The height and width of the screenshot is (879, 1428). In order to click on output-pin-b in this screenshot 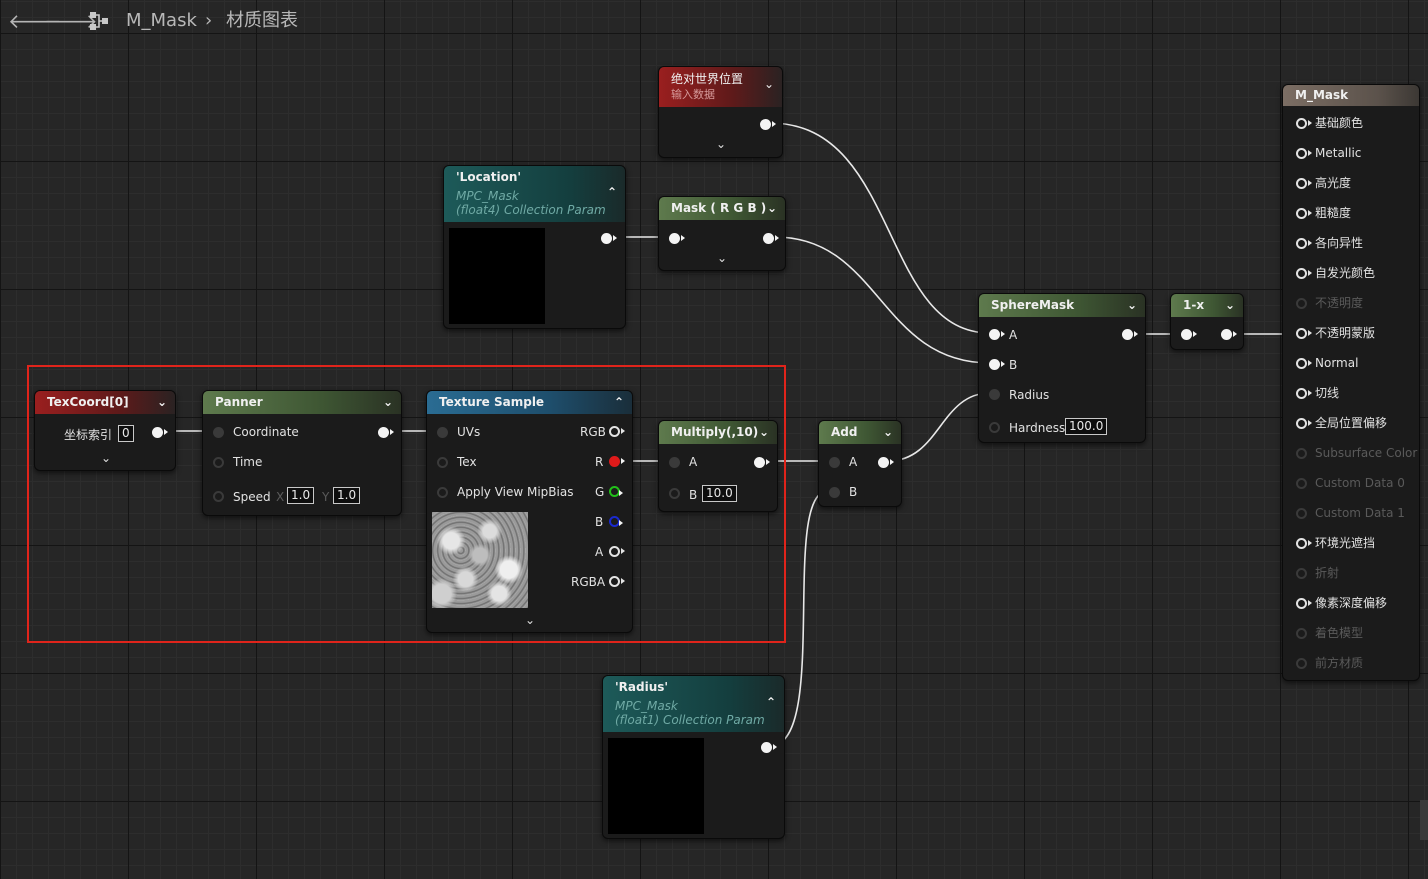, I will do `click(616, 521)`.